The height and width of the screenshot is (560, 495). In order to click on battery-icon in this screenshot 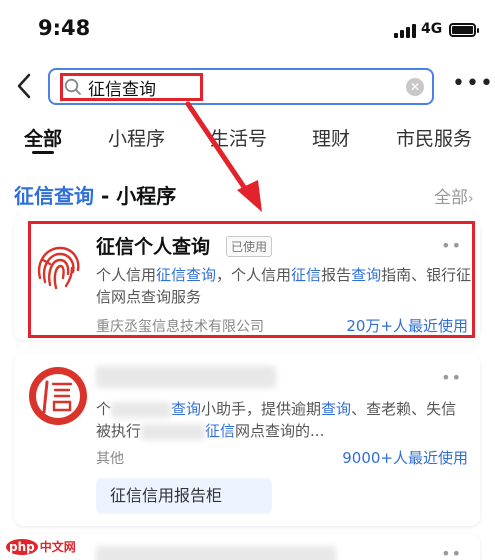, I will do `click(464, 30)`.